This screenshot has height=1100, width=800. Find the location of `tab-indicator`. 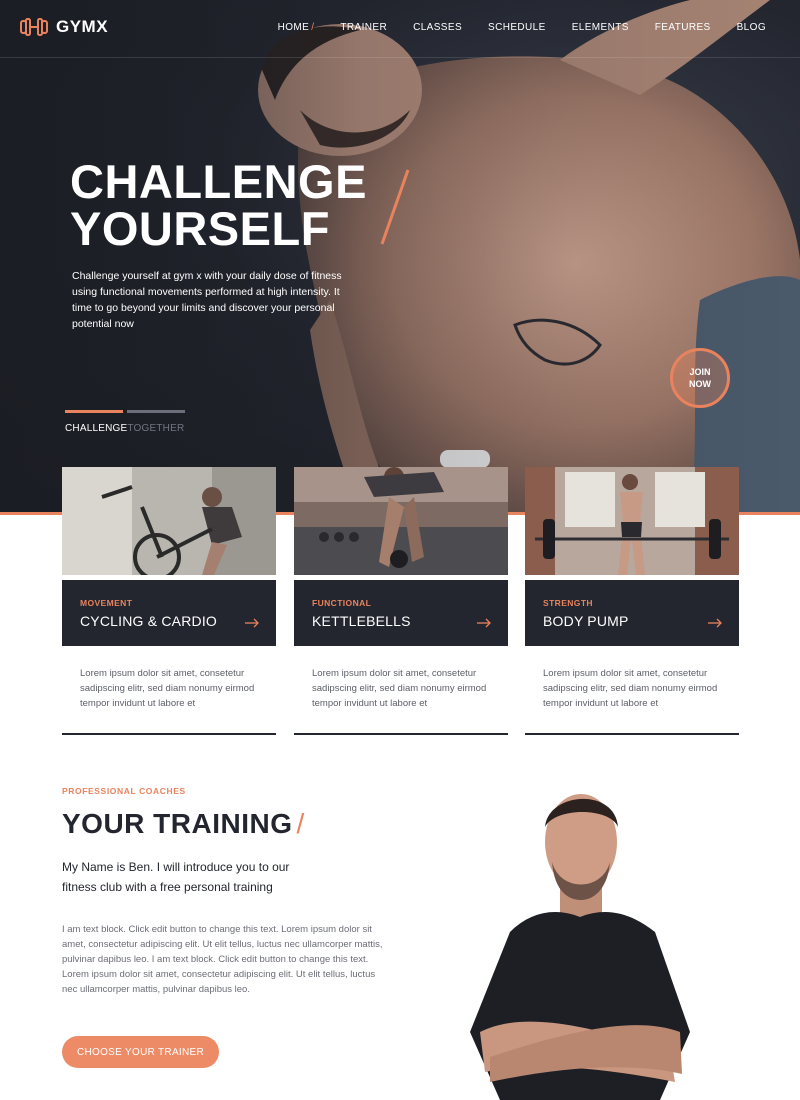

tab-indicator is located at coordinates (156, 411).